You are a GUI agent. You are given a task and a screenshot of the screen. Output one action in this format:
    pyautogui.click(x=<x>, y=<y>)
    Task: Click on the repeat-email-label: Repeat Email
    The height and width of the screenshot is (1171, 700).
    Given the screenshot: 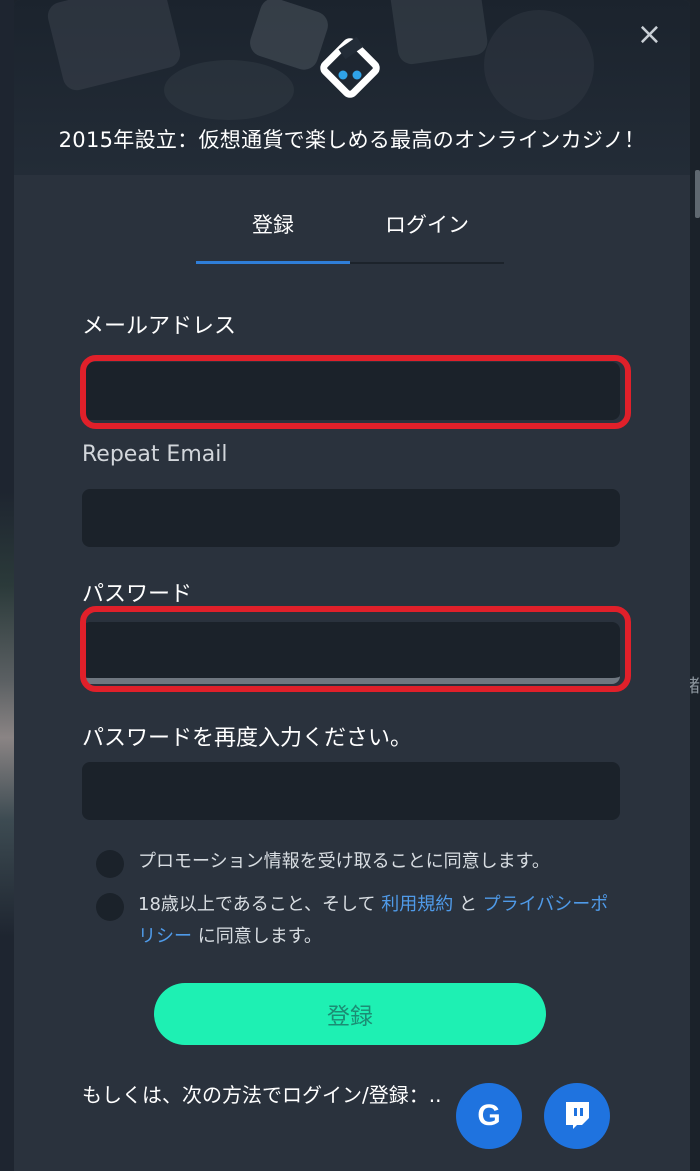 What is the action you would take?
    pyautogui.click(x=155, y=454)
    